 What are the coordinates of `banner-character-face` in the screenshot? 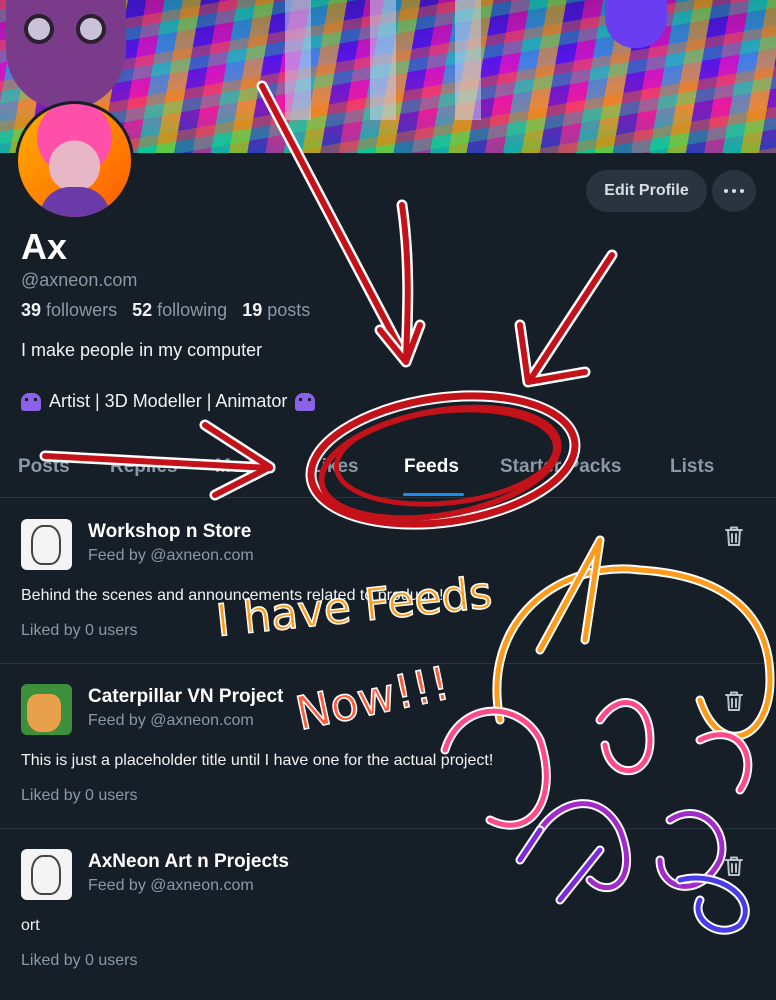 It's located at (66, 55).